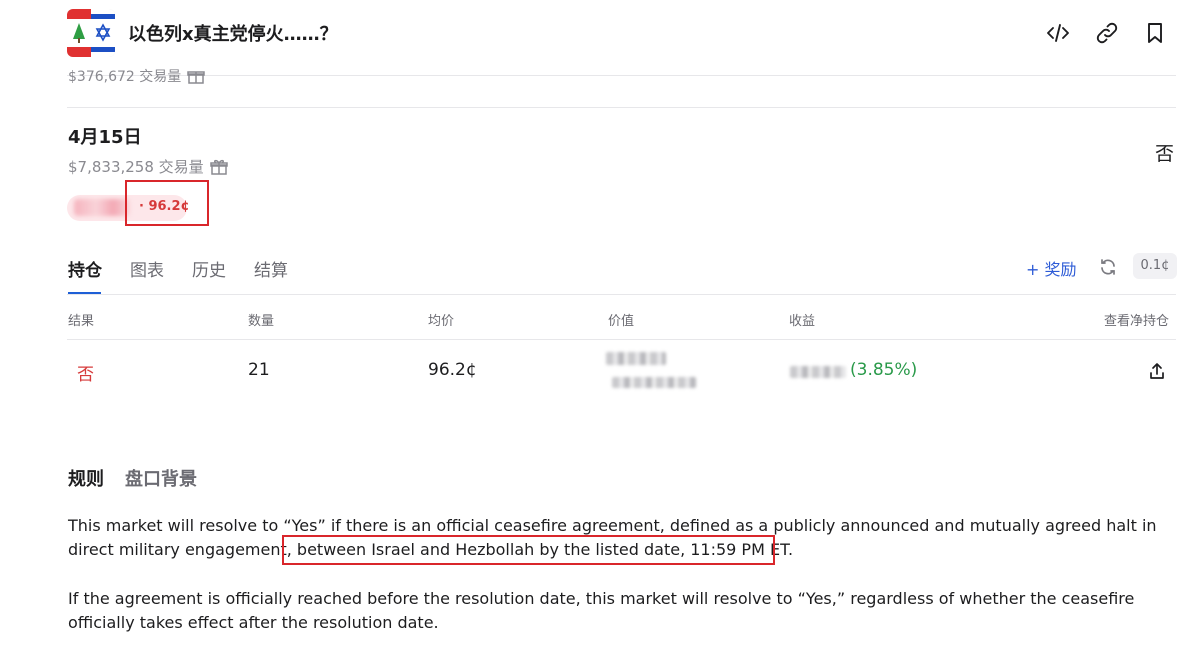 Image resolution: width=1200 pixels, height=646 pixels. What do you see at coordinates (147, 268) in the screenshot?
I see `tab-chart: 图表` at bounding box center [147, 268].